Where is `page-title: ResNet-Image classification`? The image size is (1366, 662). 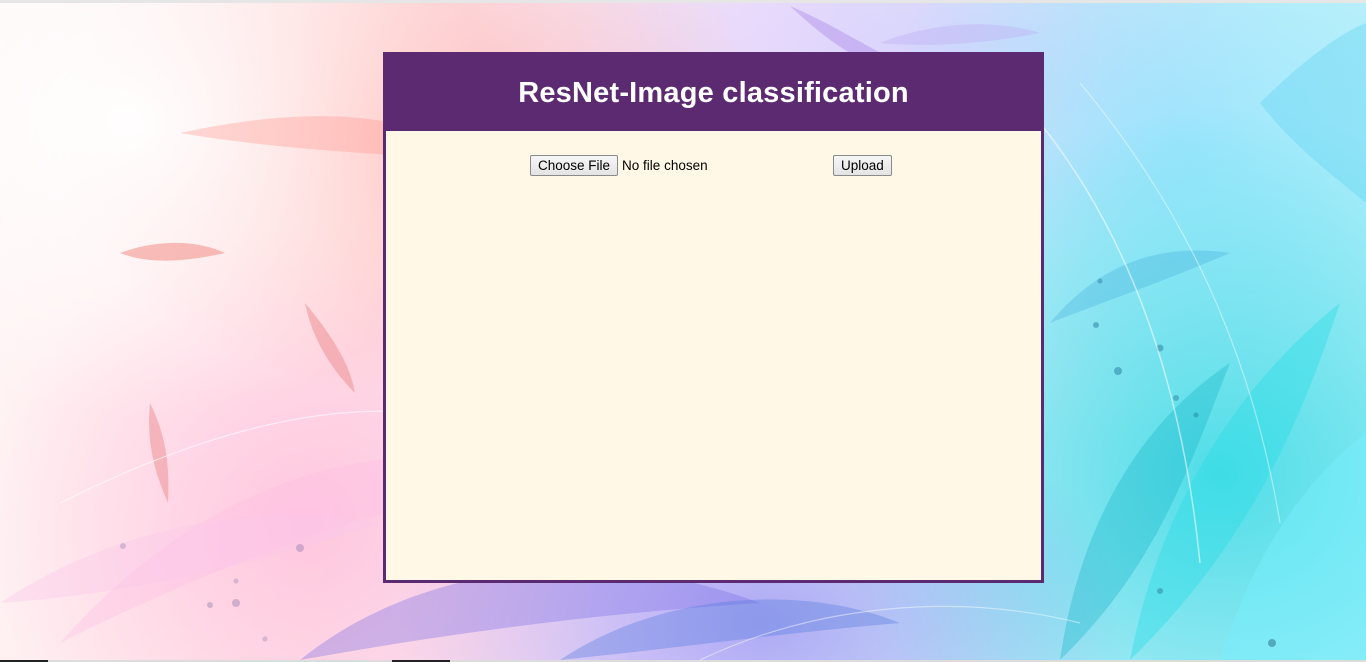
page-title: ResNet-Image classification is located at coordinates (713, 92).